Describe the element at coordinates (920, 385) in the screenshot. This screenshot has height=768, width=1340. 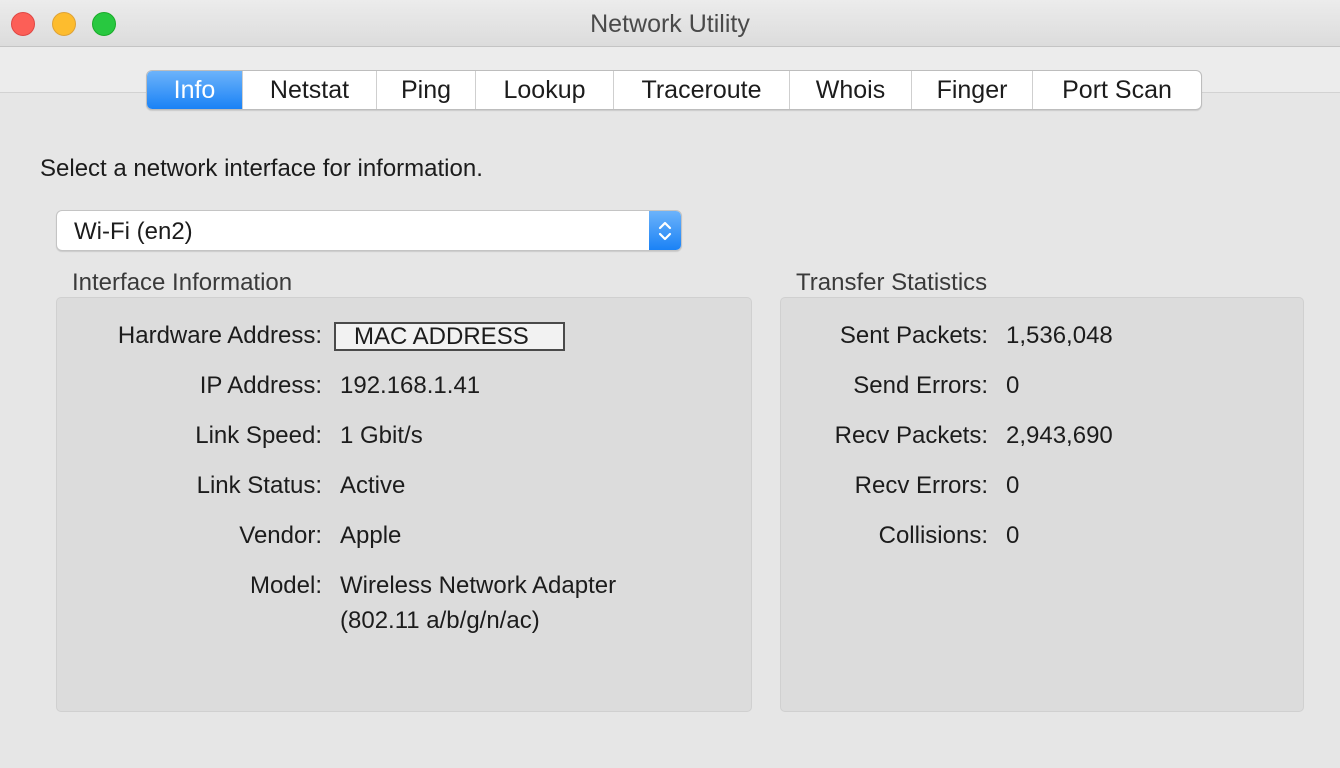
I see `send-errors-label: Send Errors:` at that location.